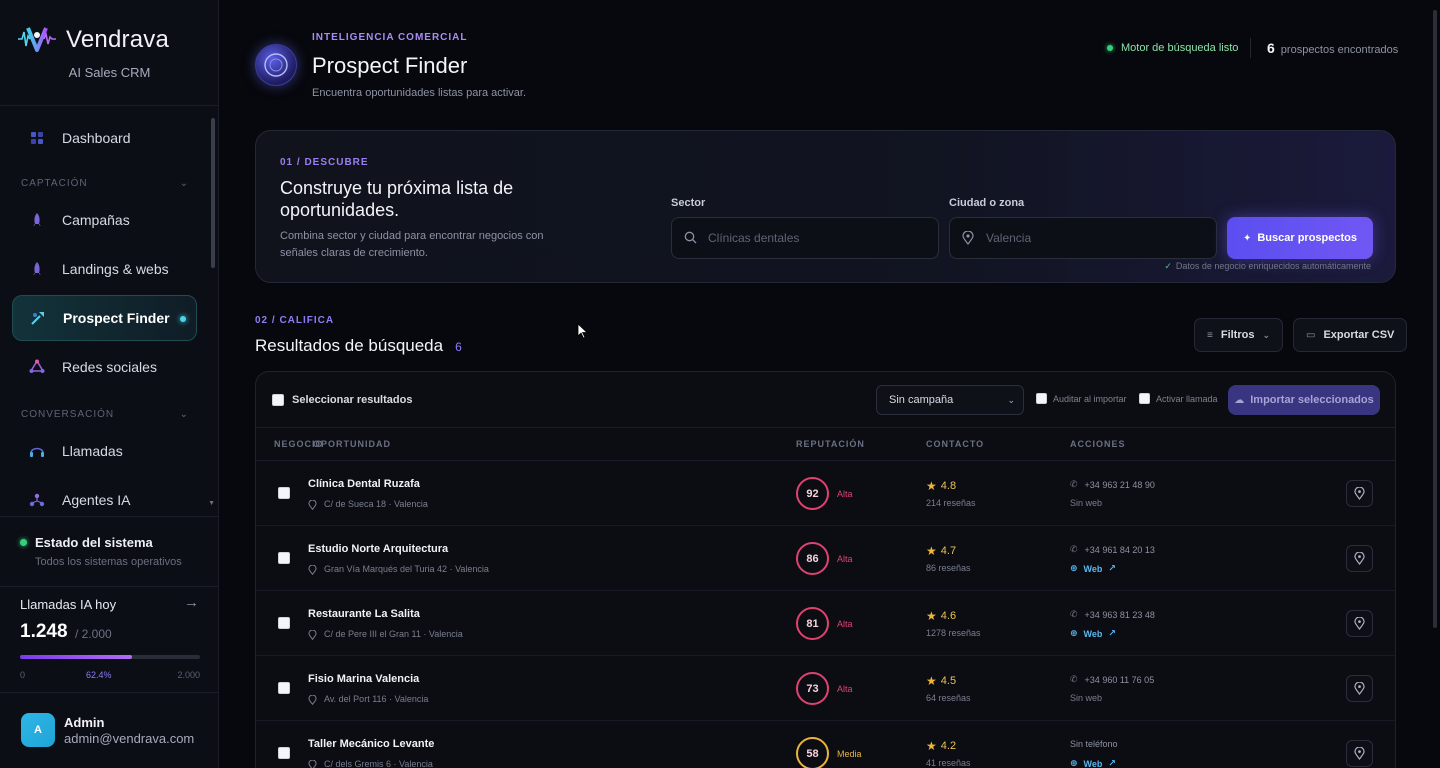 The height and width of the screenshot is (768, 1440). Describe the element at coordinates (1081, 398) in the screenshot. I see `audit-checkbox: Auditar al importar` at that location.